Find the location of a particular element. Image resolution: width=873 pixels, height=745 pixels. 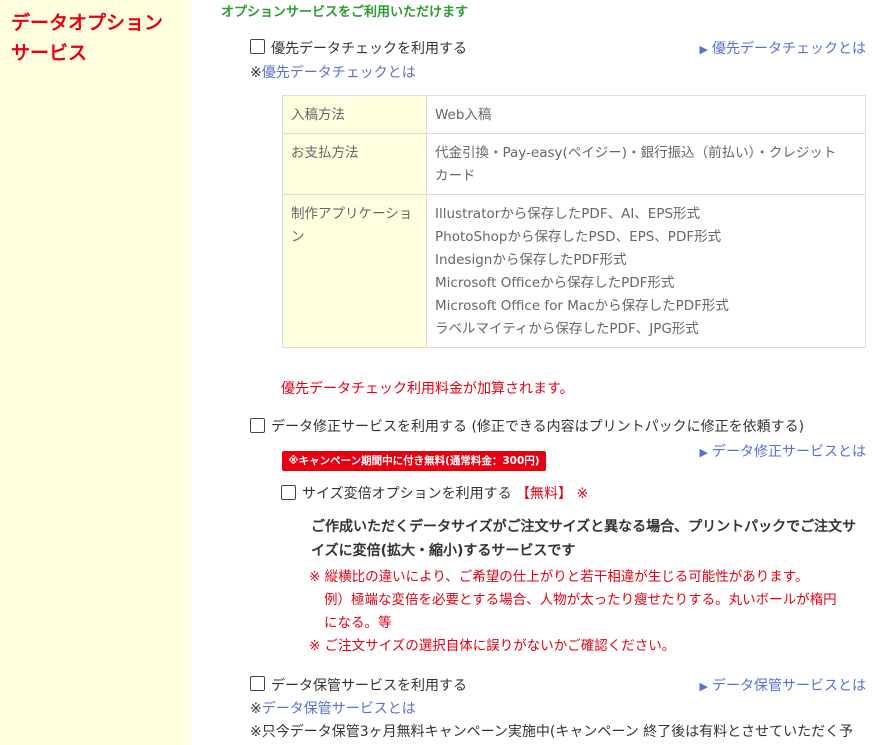

size-option-mark: ※ is located at coordinates (582, 494).